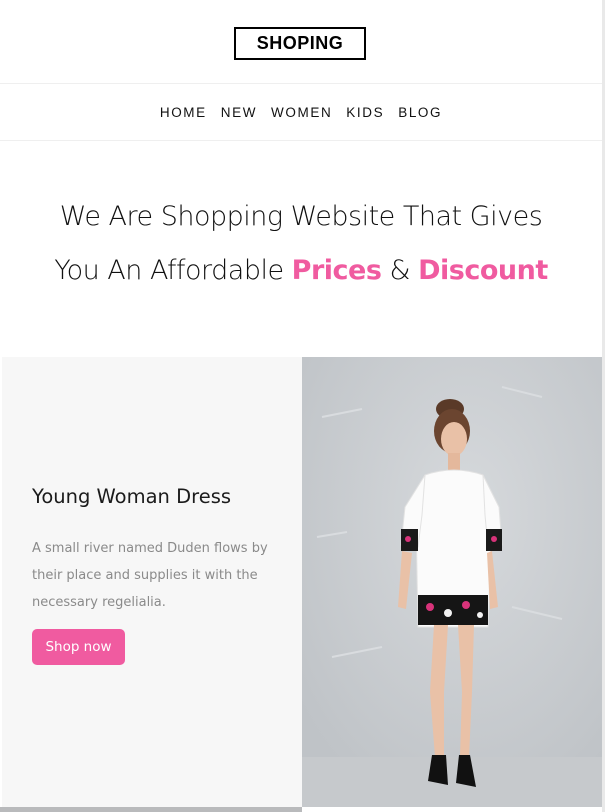 This screenshot has width=605, height=812. Describe the element at coordinates (400, 270) in the screenshot. I see `hero-connector: &` at that location.